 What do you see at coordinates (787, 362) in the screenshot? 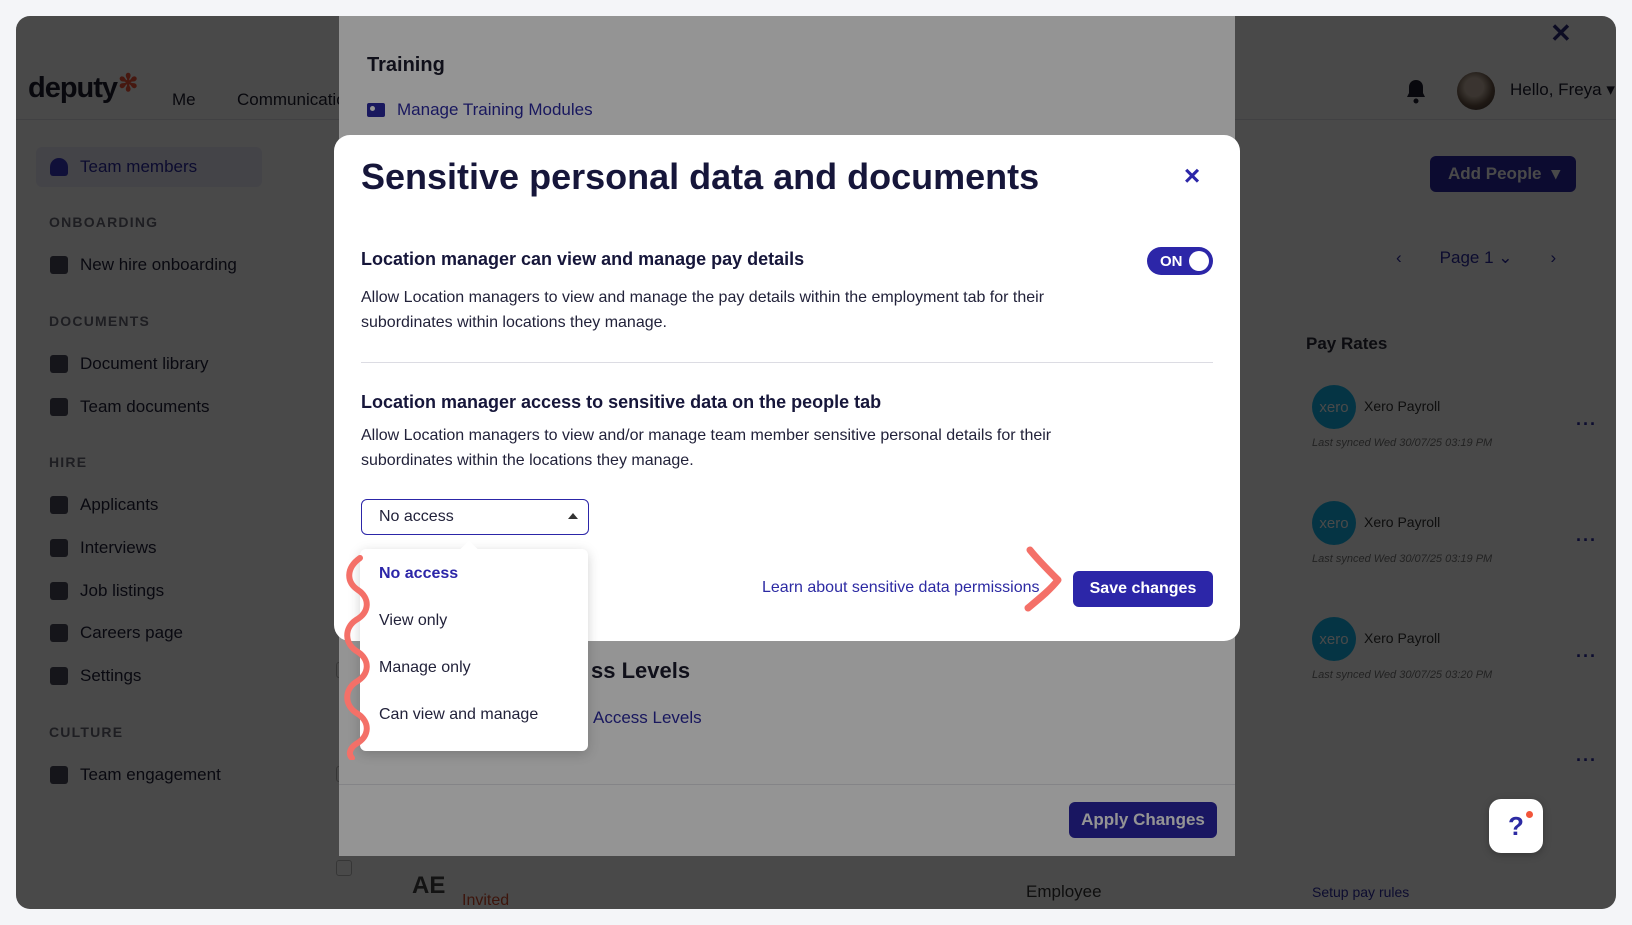
I see `divider` at bounding box center [787, 362].